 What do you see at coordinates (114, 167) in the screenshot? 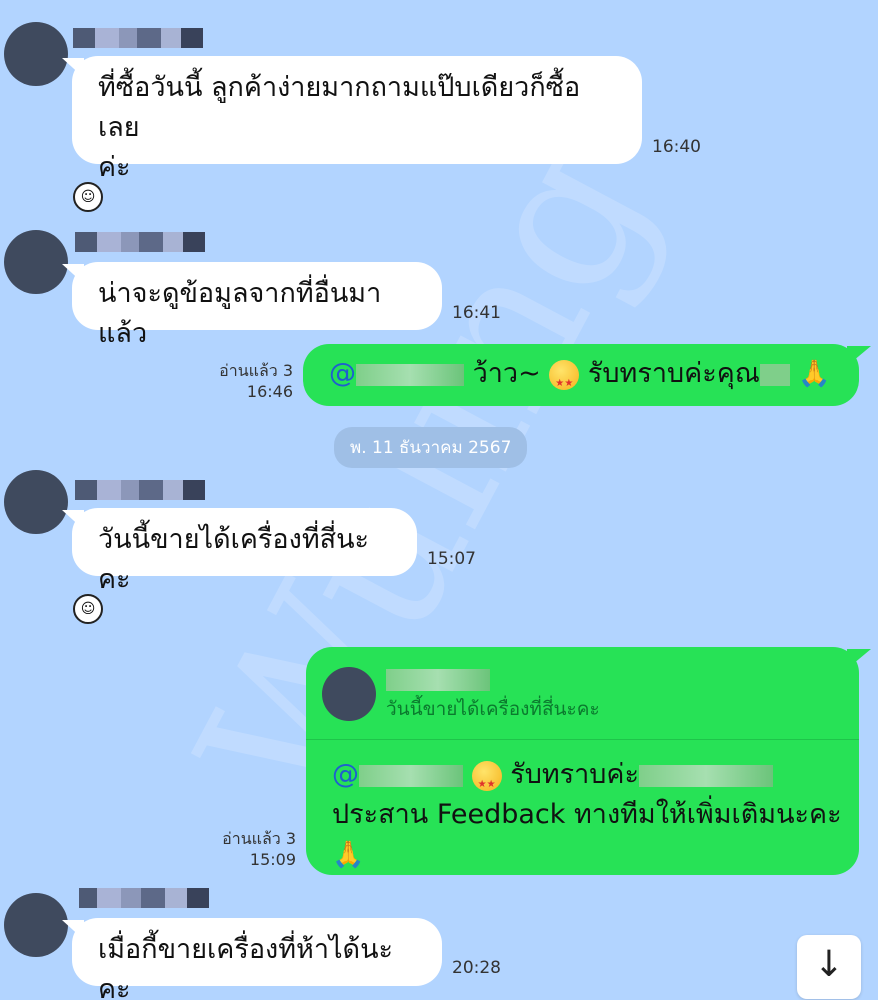
I see `message-text: ค่ะ` at bounding box center [114, 167].